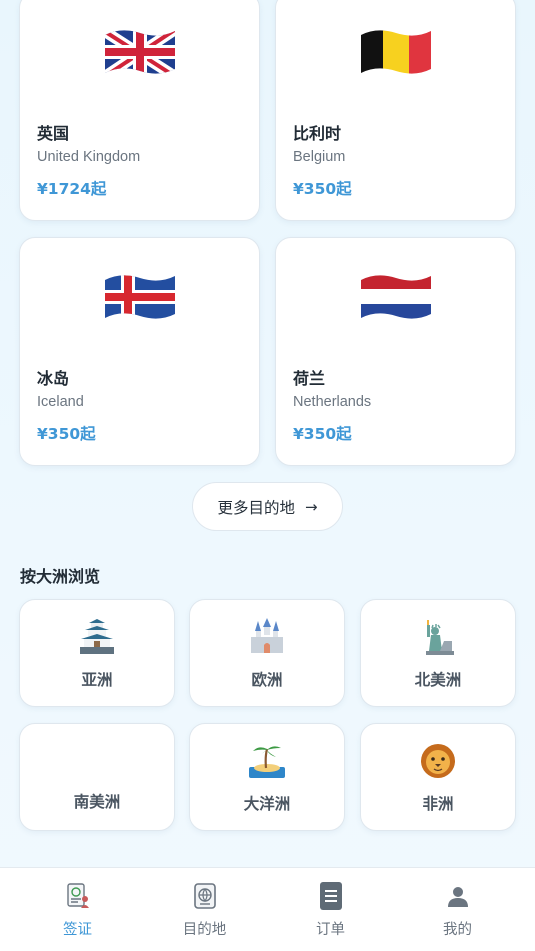 This screenshot has width=535, height=951. Describe the element at coordinates (438, 761) in the screenshot. I see `lion-icon` at that location.